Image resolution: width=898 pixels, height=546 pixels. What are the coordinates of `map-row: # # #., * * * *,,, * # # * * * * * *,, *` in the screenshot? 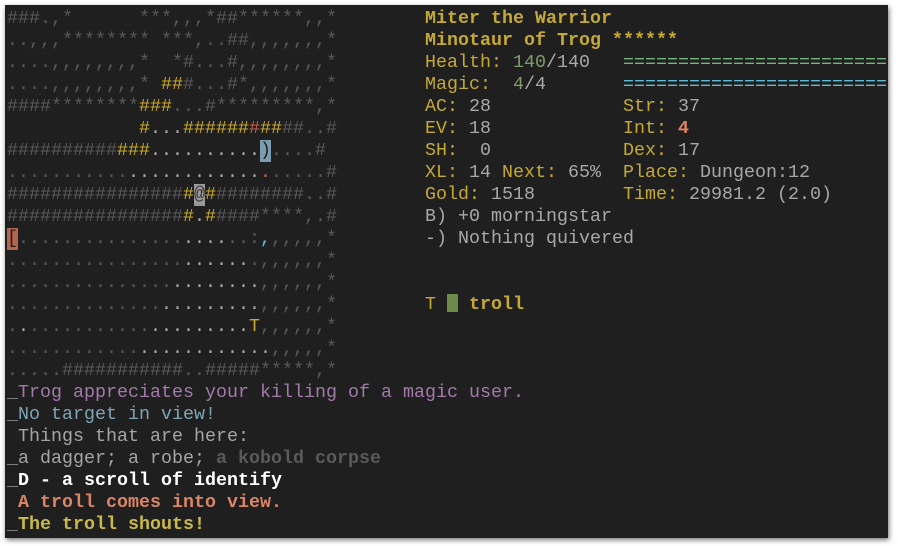 It's located at (172, 19).